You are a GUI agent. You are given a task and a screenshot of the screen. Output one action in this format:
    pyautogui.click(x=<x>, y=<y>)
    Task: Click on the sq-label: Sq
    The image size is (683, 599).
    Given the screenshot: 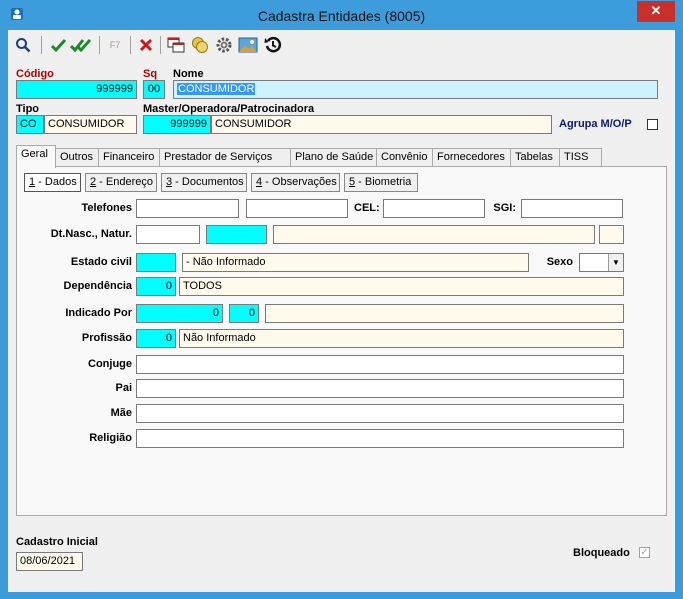 What is the action you would take?
    pyautogui.click(x=150, y=74)
    